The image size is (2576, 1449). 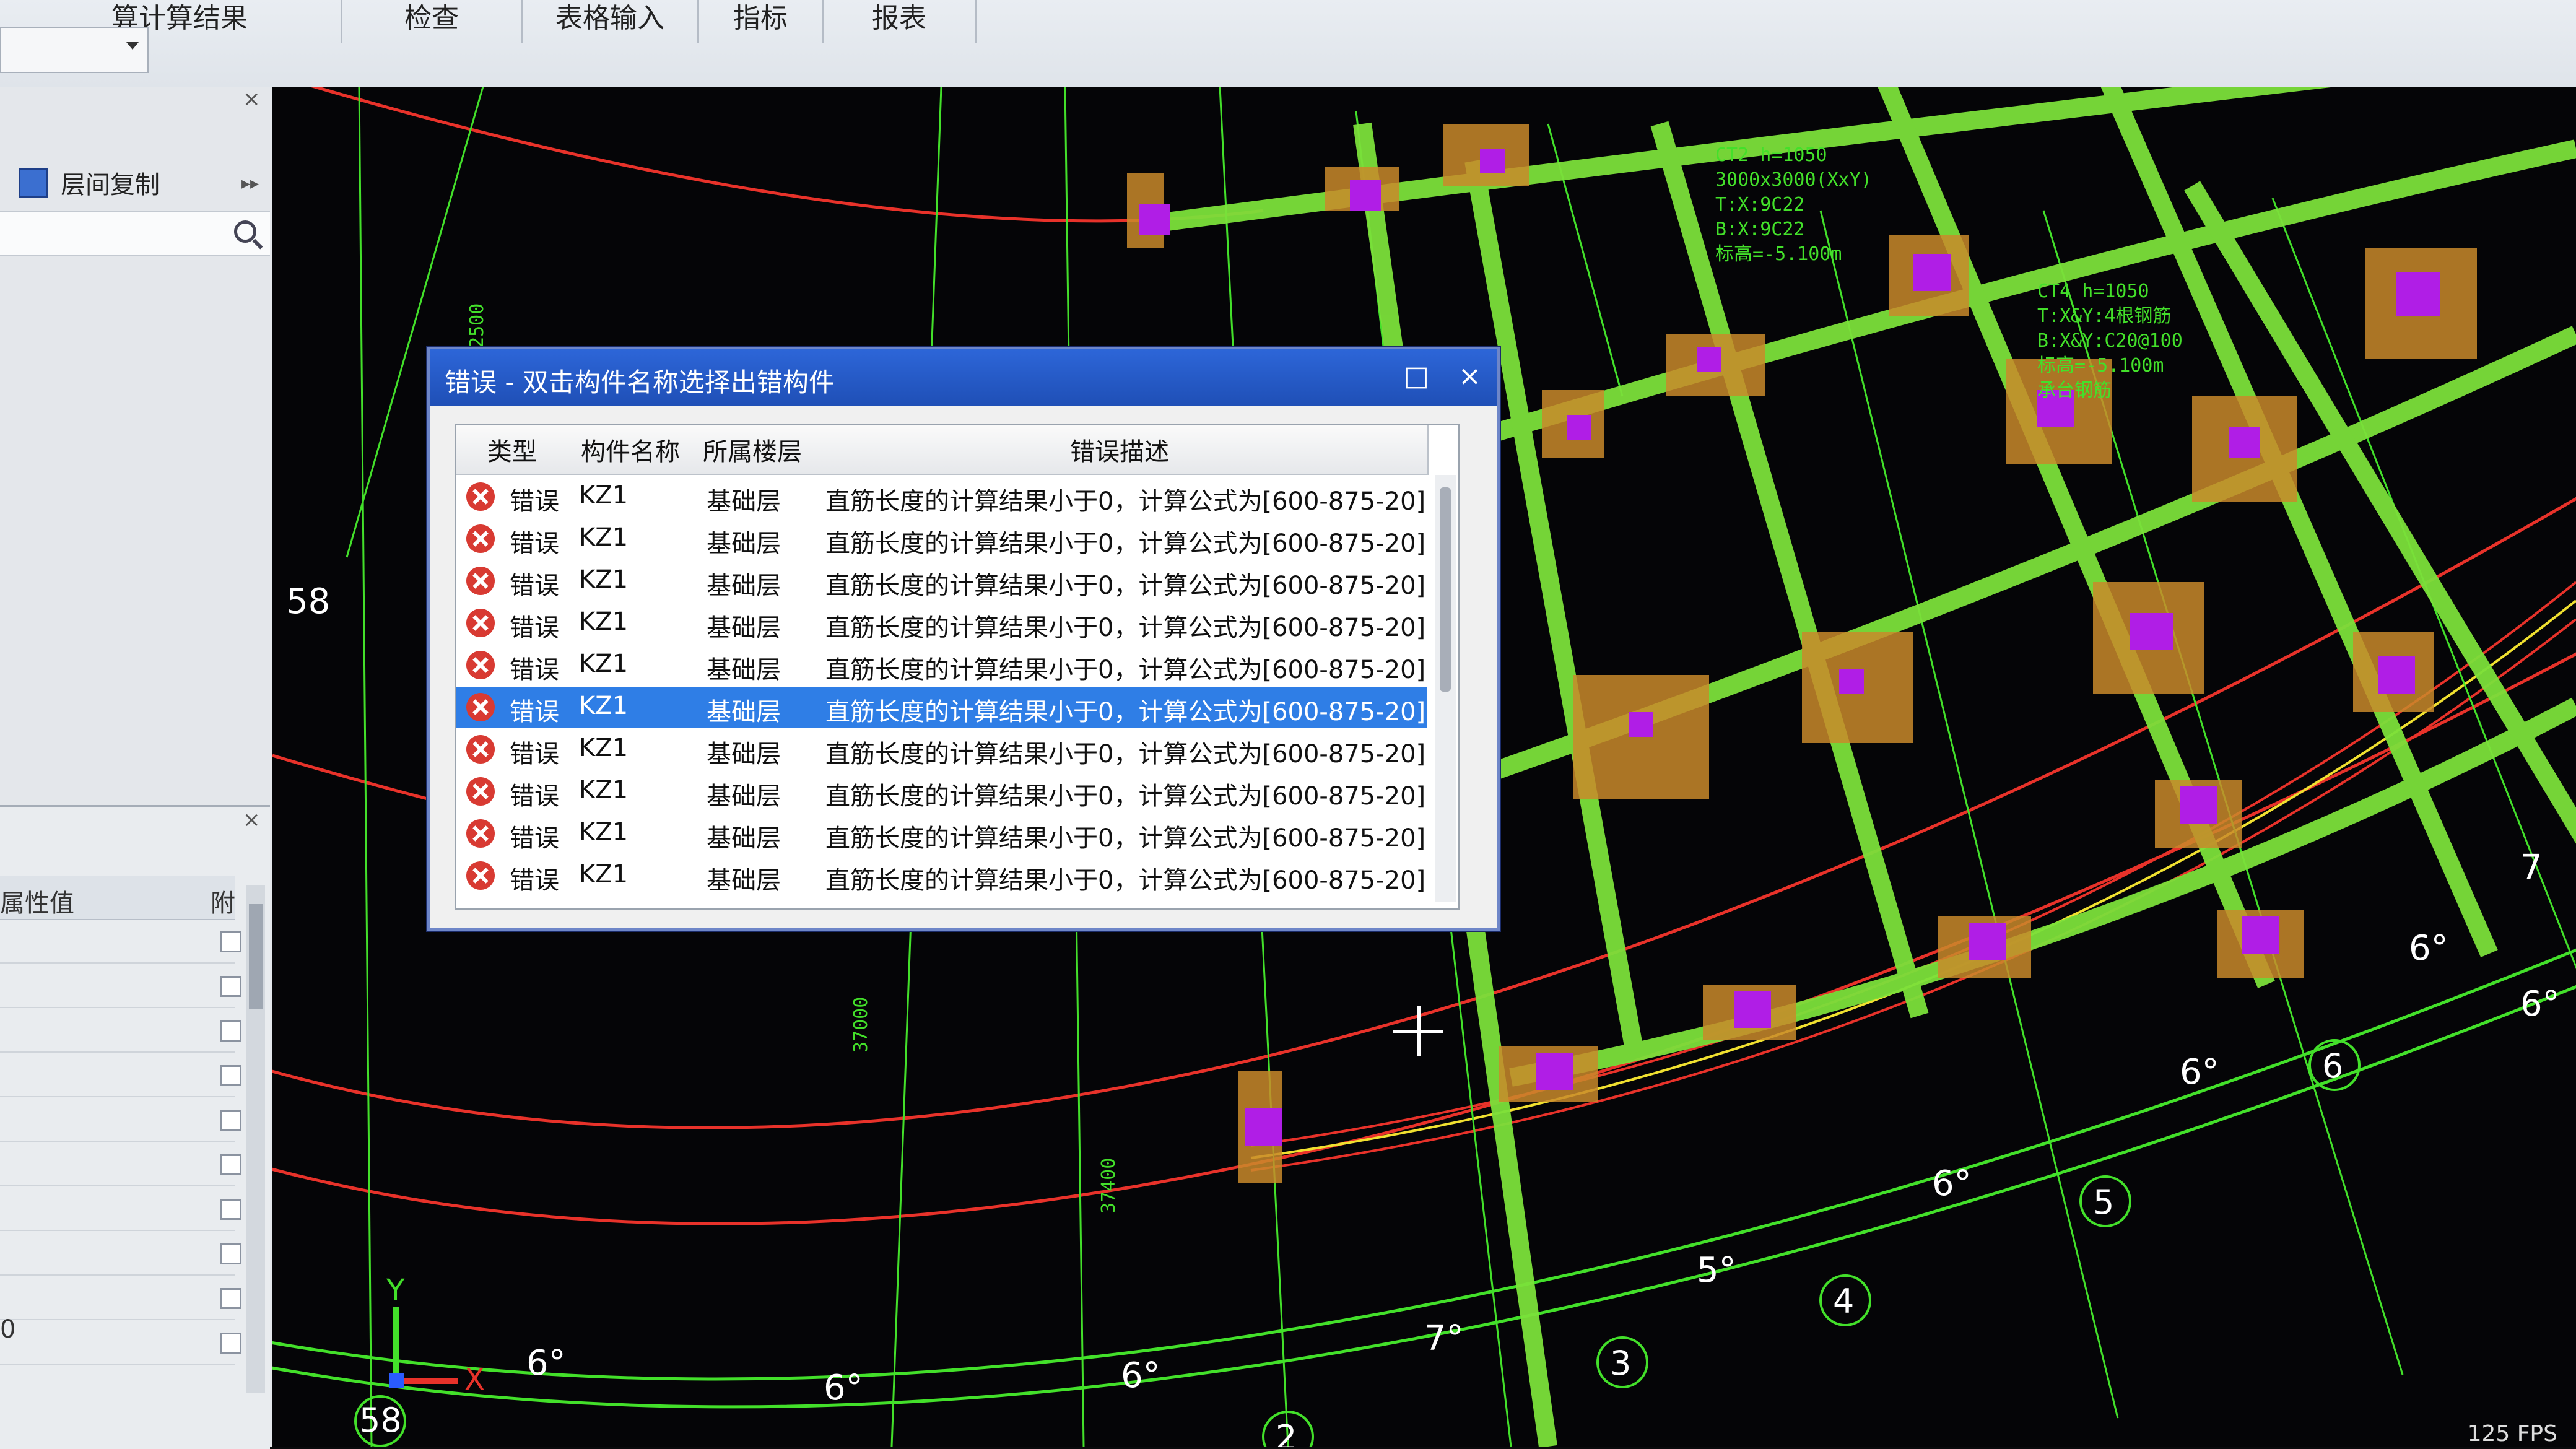 What do you see at coordinates (761, 21) in the screenshot?
I see `ribbon-tab: 指标` at bounding box center [761, 21].